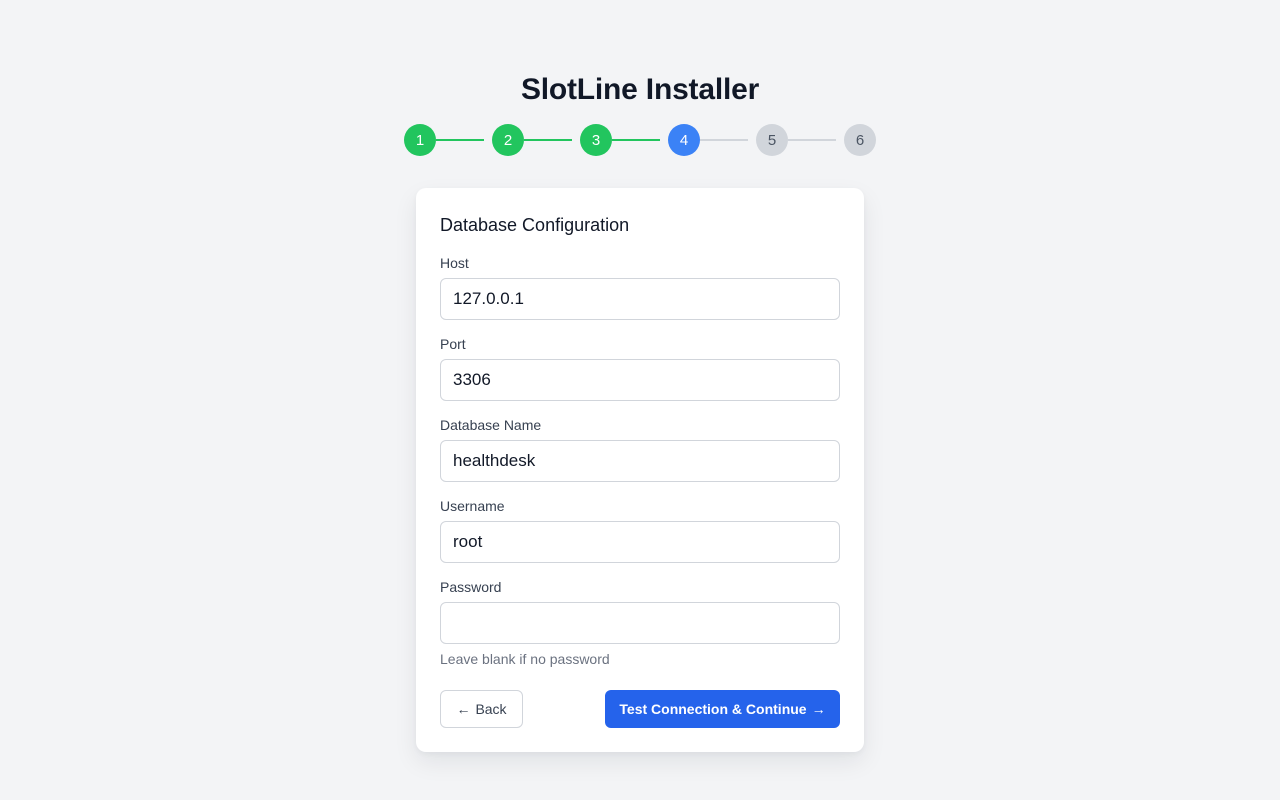 The width and height of the screenshot is (1280, 800). What do you see at coordinates (454, 263) in the screenshot?
I see `host-label: Host` at bounding box center [454, 263].